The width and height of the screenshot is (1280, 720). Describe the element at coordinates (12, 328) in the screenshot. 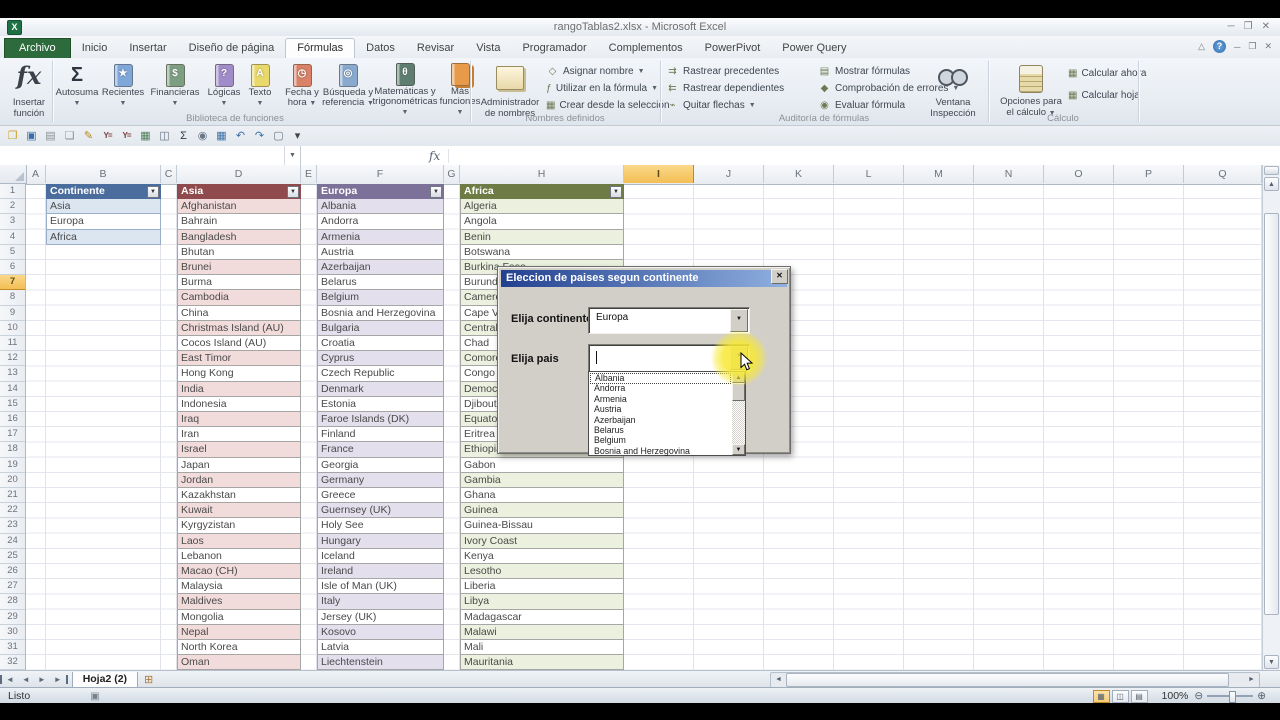

I see `row-header-10: 10` at that location.